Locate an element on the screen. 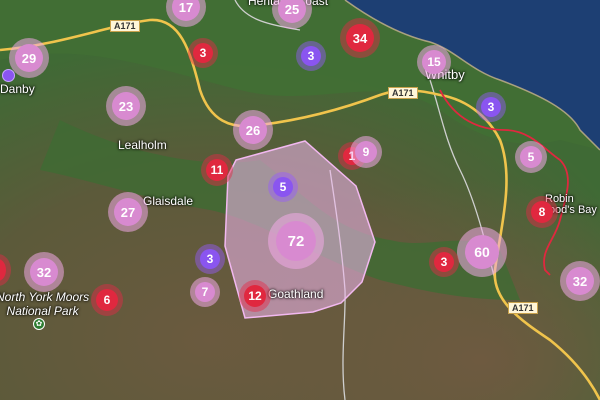 The width and height of the screenshot is (600, 400). park-icon: ✿ is located at coordinates (39, 324).